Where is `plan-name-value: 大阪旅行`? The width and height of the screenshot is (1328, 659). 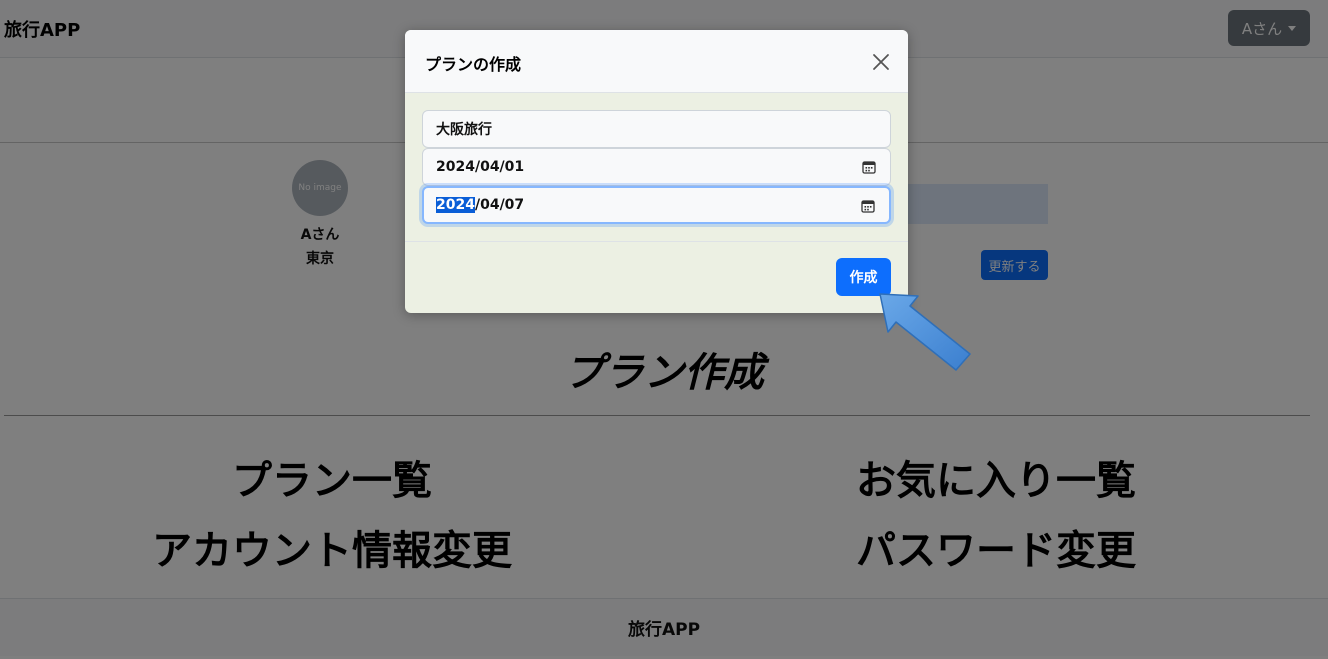
plan-name-value: 大阪旅行 is located at coordinates (464, 130).